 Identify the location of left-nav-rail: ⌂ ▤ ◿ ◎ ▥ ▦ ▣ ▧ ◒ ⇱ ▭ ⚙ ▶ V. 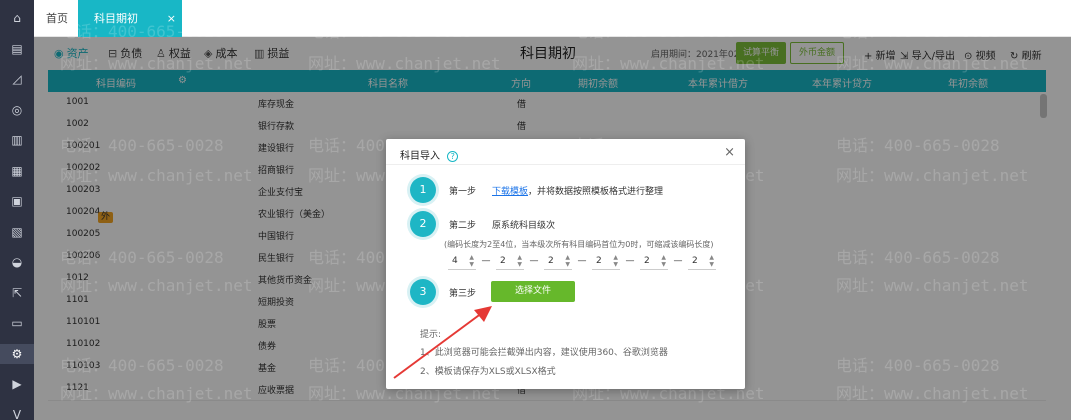
(17, 210).